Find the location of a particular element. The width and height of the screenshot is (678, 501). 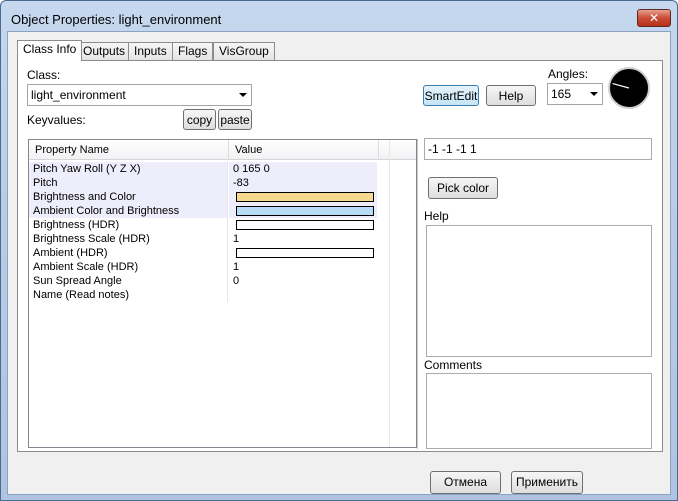

comments-text-area is located at coordinates (539, 411).